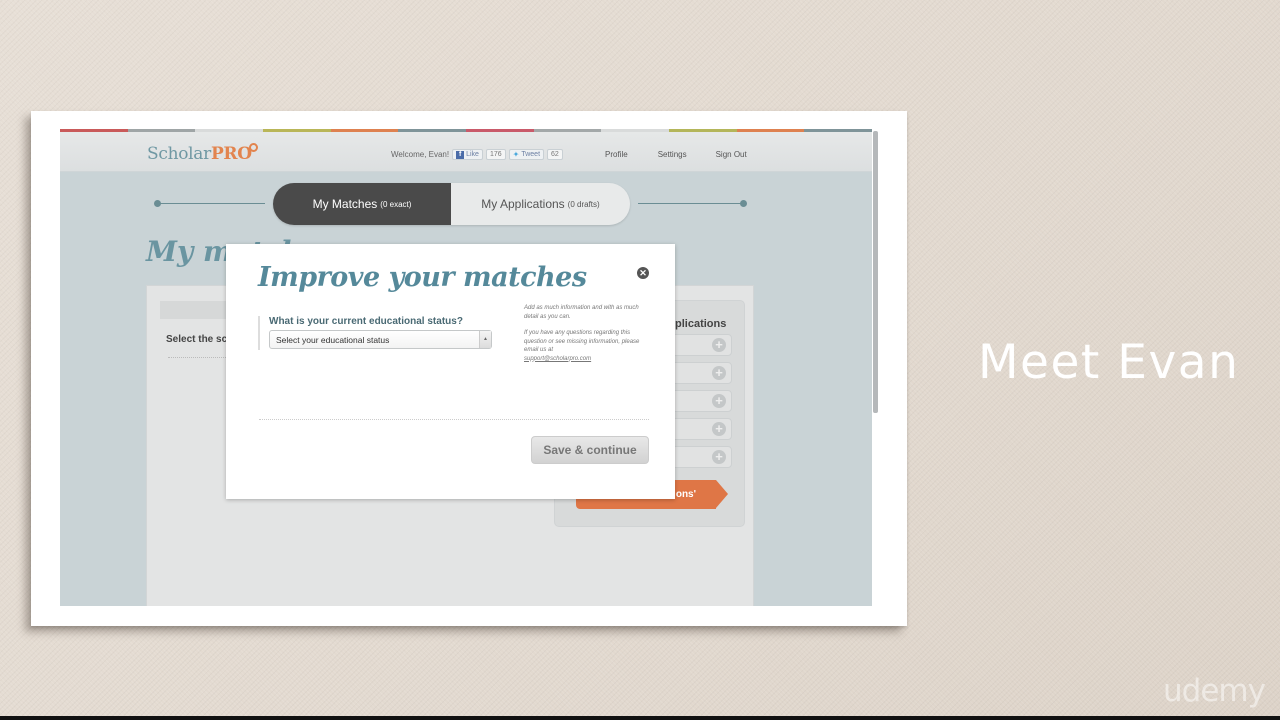 The width and height of the screenshot is (1280, 720). What do you see at coordinates (460, 154) in the screenshot?
I see `facebook-icon: f` at bounding box center [460, 154].